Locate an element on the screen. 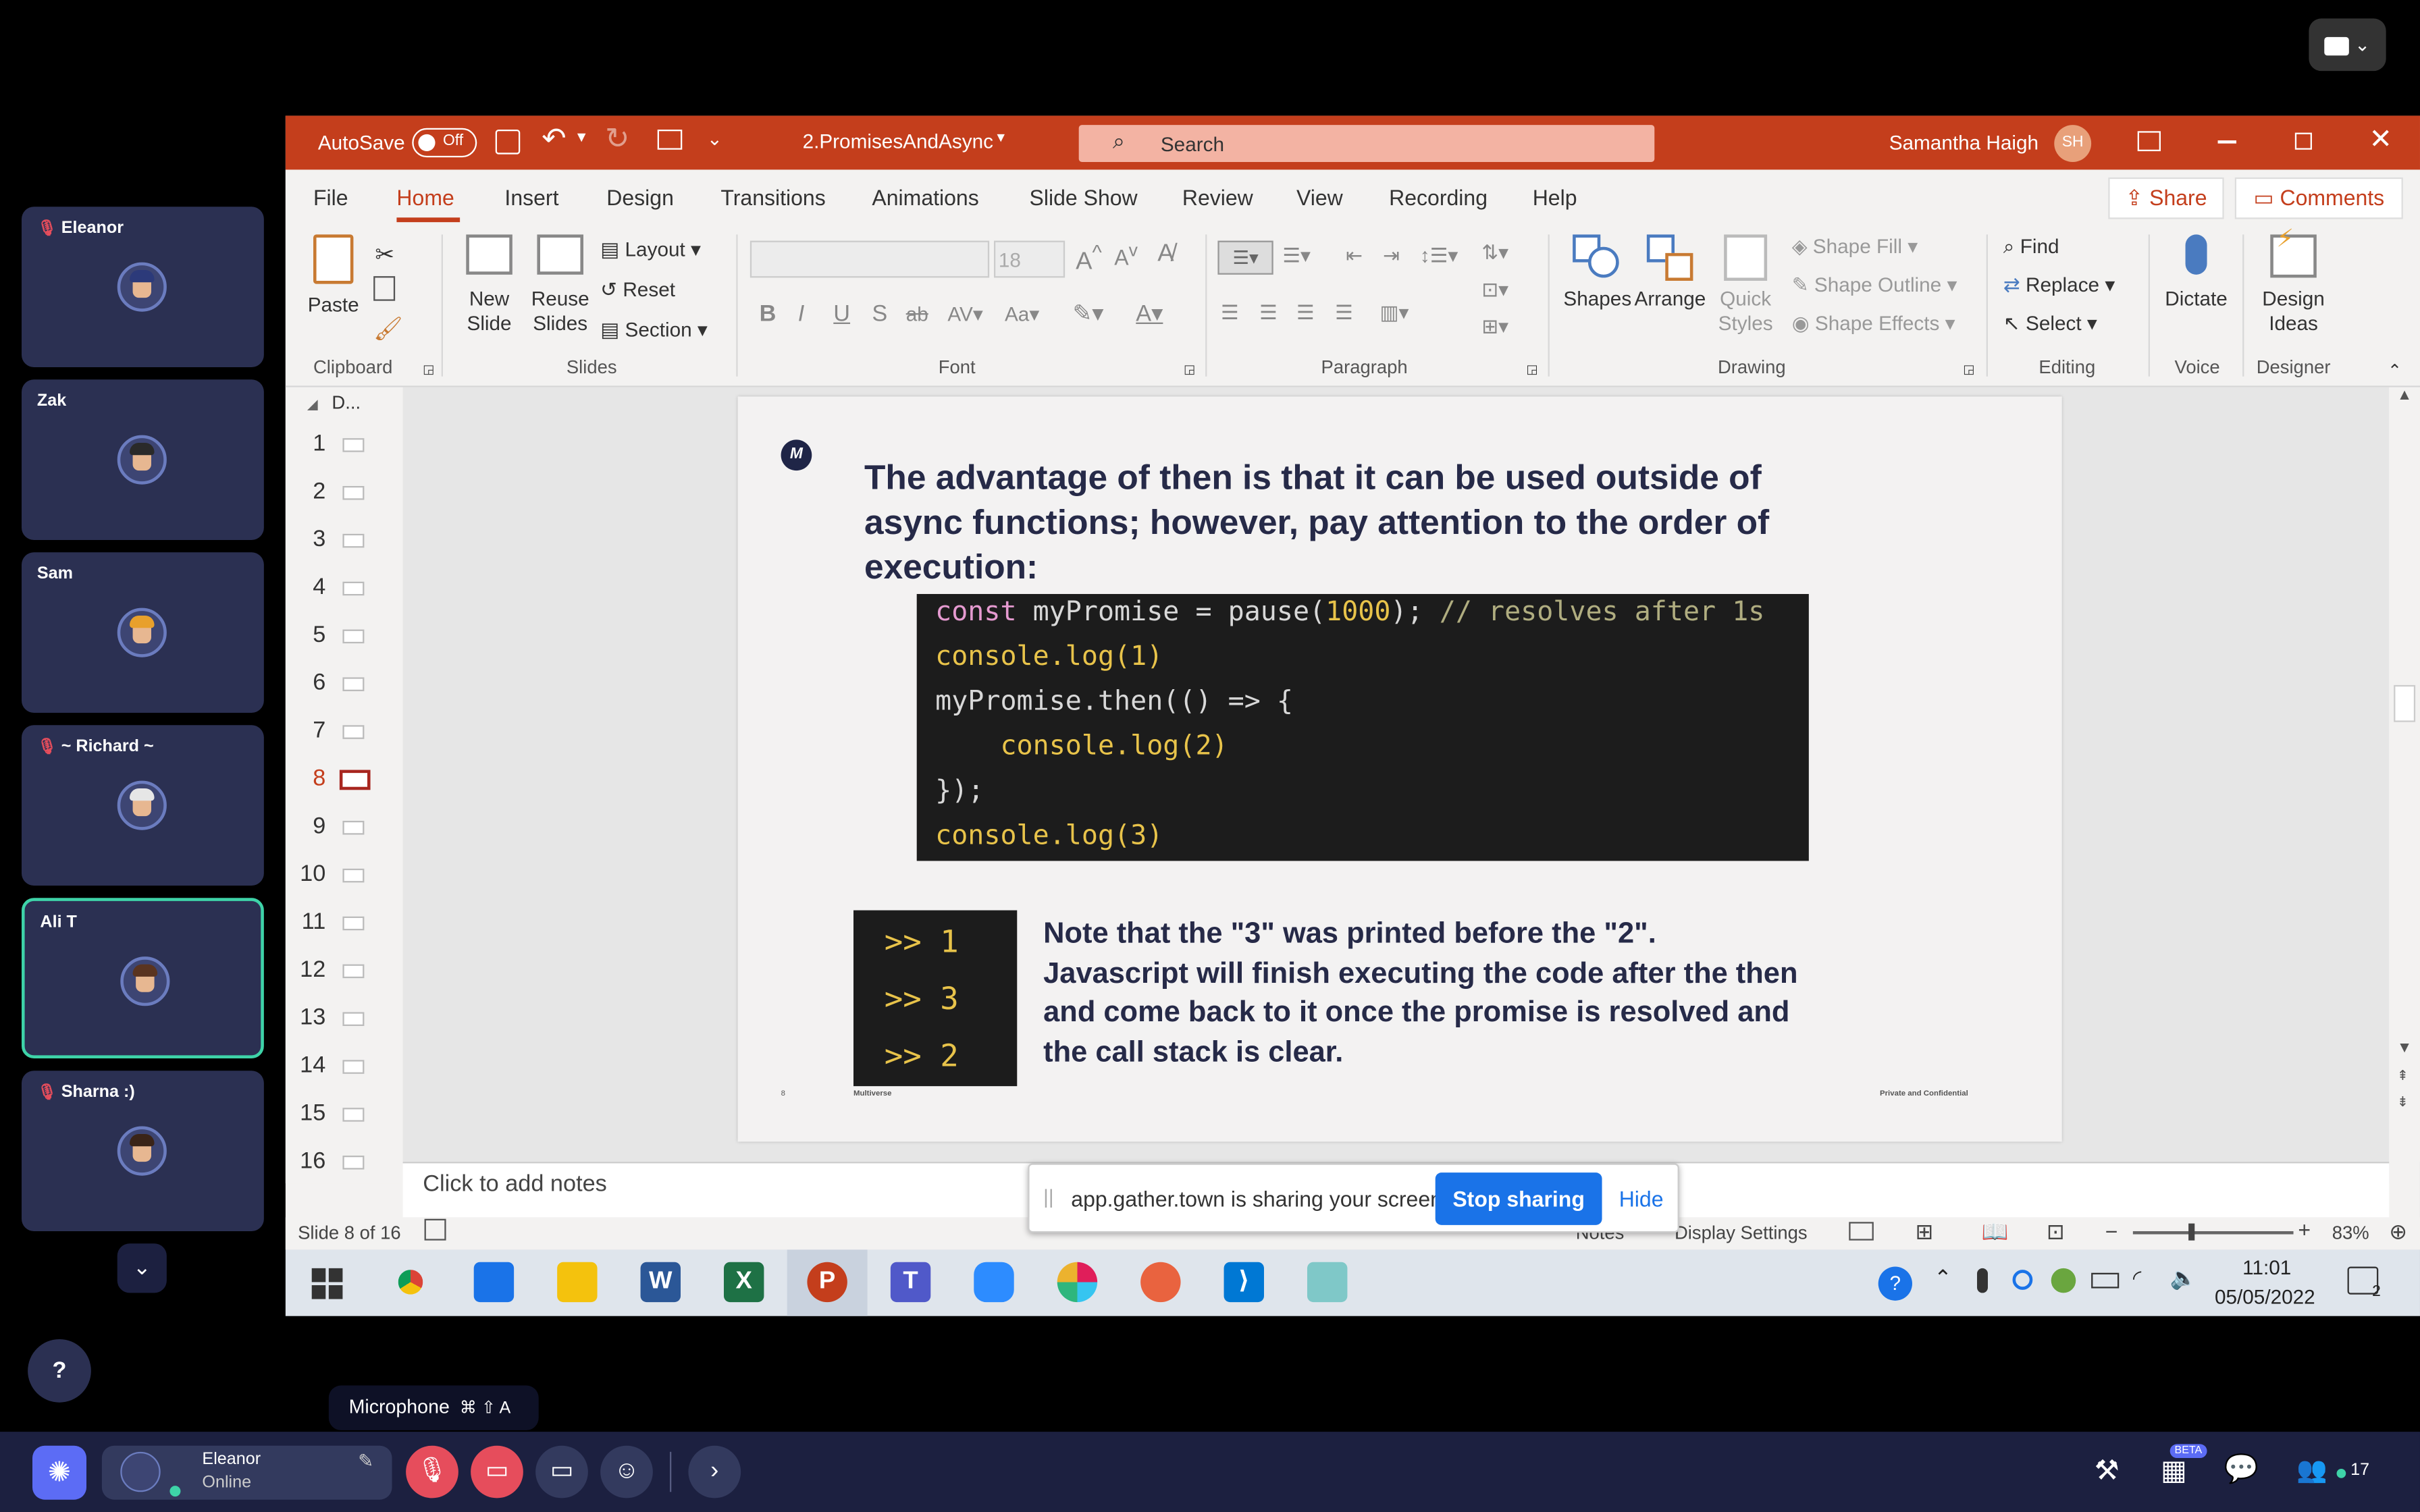 This screenshot has height=1512, width=2420. tab-review: Review is located at coordinates (1217, 197).